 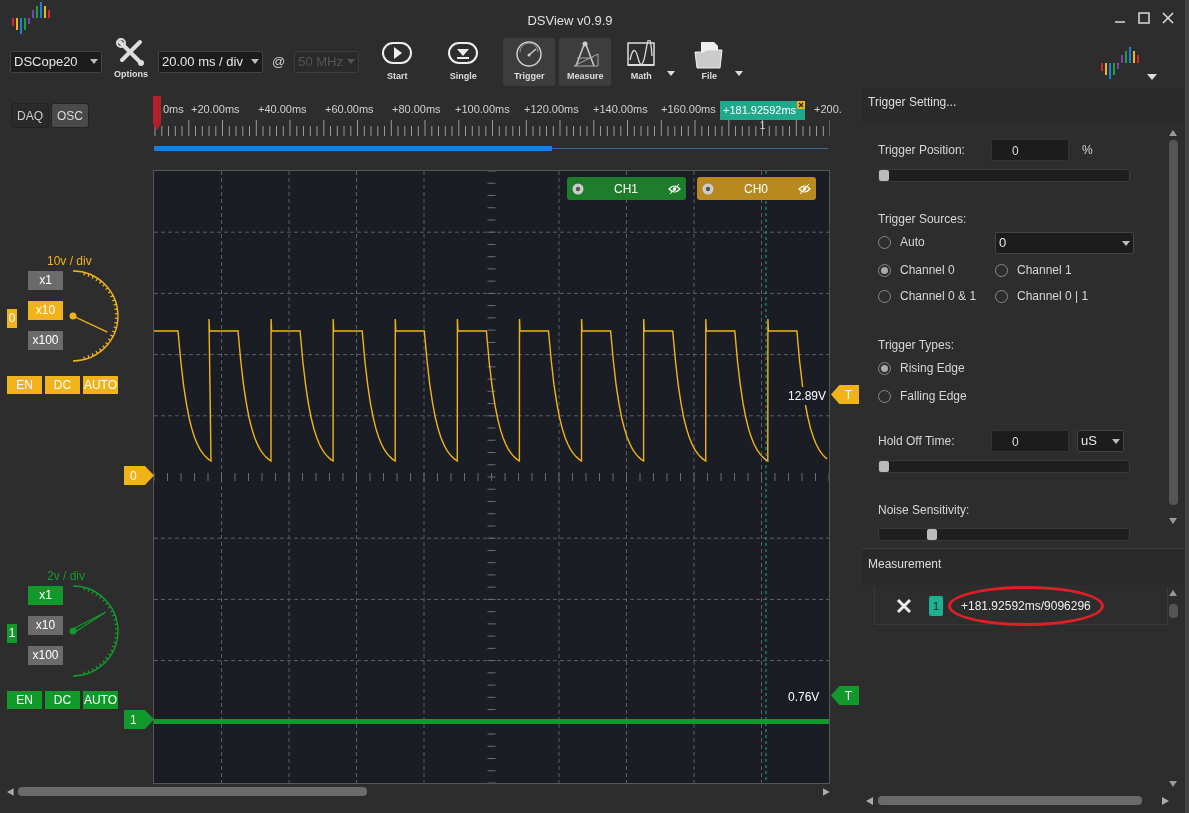 What do you see at coordinates (1023, 368) in the screenshot?
I see `radio-option: Rising Edge` at bounding box center [1023, 368].